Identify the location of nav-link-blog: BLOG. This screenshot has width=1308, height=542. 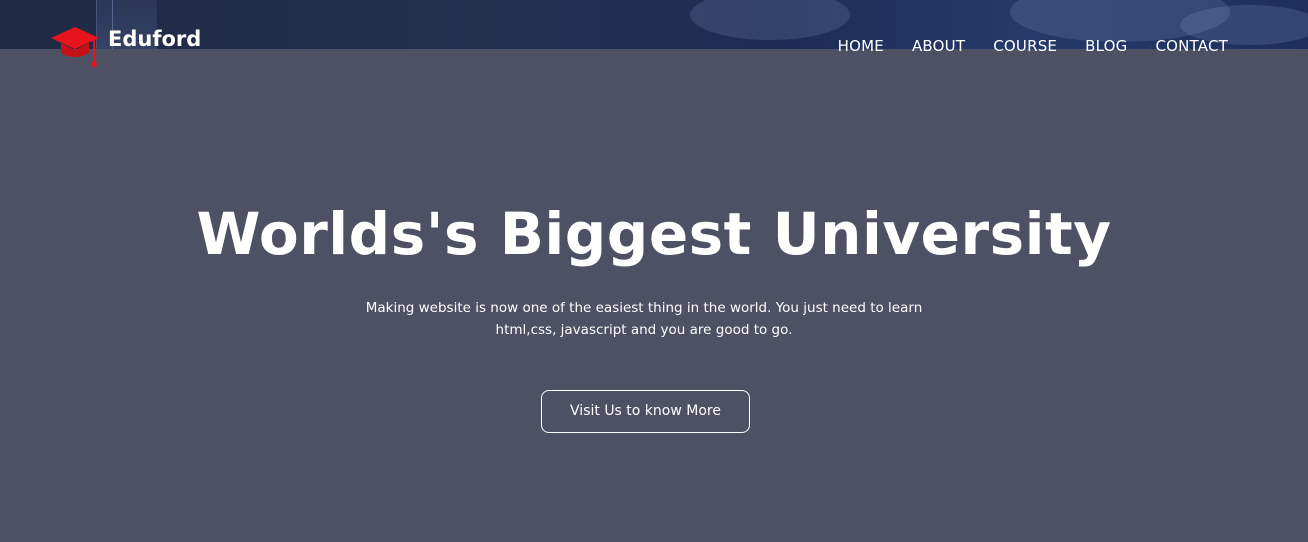
(1106, 46).